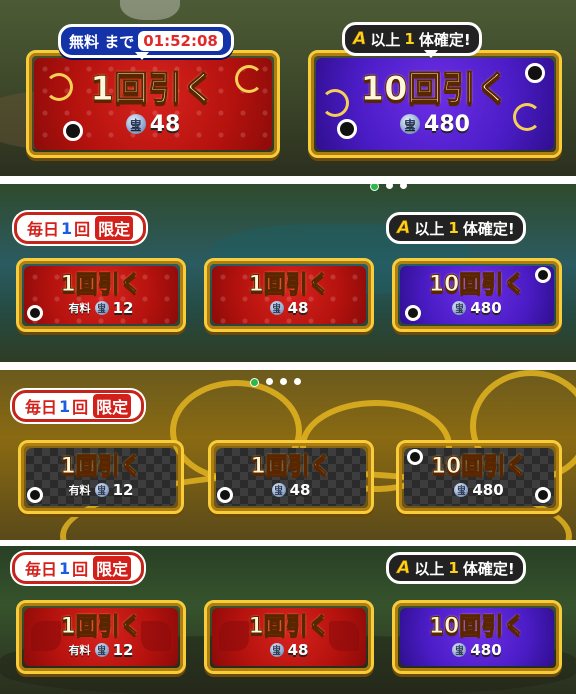 The width and height of the screenshot is (576, 694). Describe the element at coordinates (65, 406) in the screenshot. I see `daily-count: 1` at that location.